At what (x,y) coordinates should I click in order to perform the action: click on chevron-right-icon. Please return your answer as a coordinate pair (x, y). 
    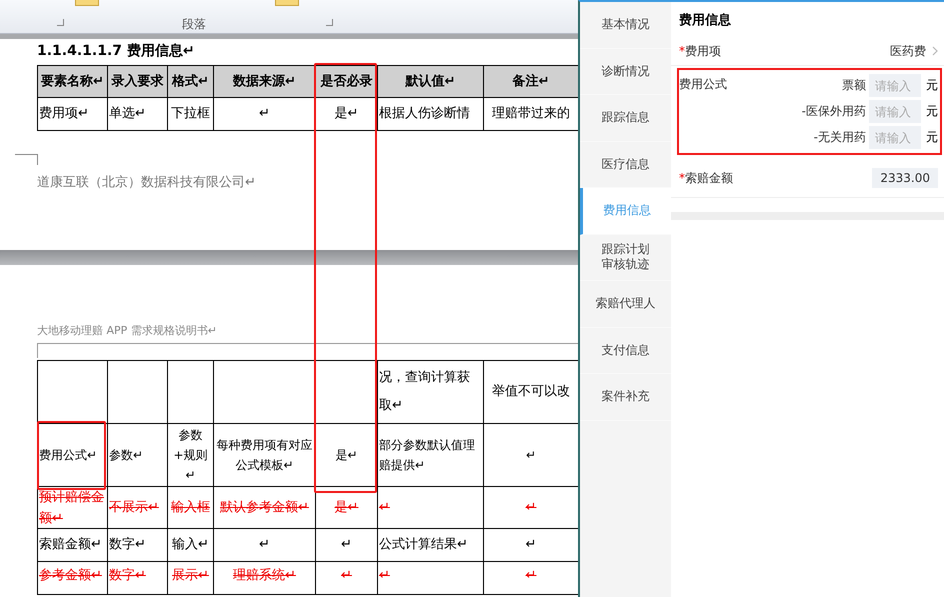
    Looking at the image, I should click on (935, 51).